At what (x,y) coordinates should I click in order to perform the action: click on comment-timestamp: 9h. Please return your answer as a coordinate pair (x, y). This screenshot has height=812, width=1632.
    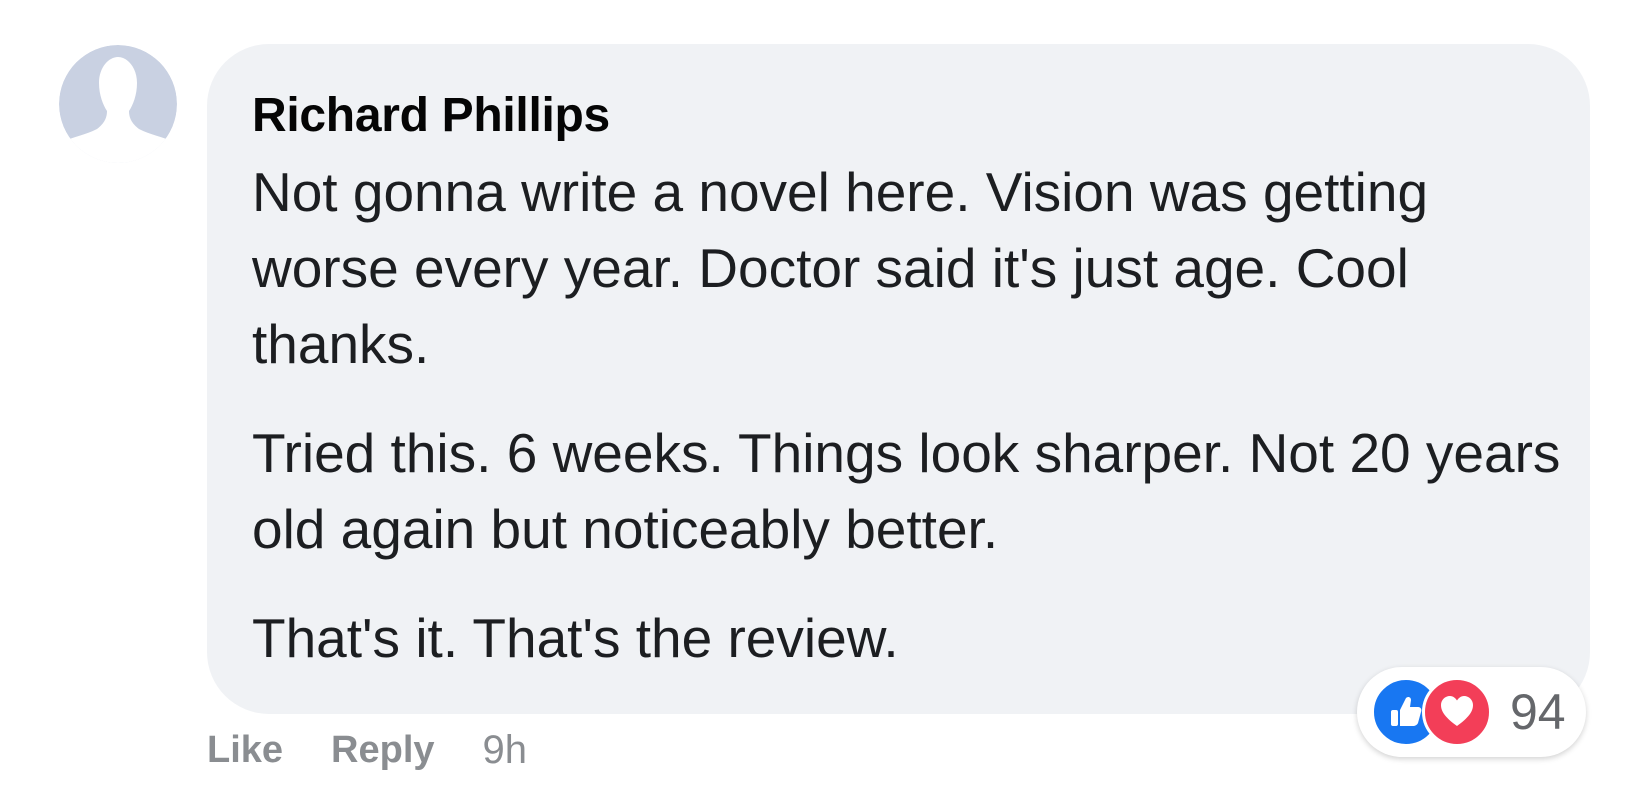
    Looking at the image, I should click on (505, 750).